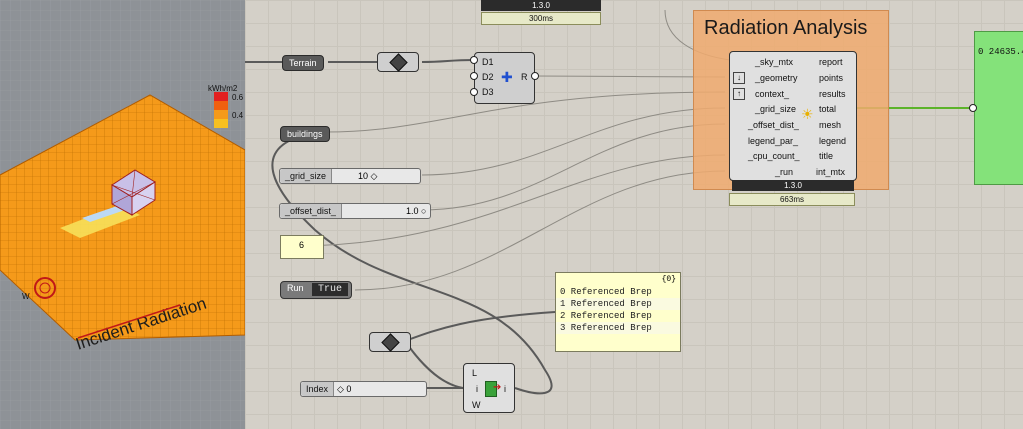  Describe the element at coordinates (488, 77) in the screenshot. I see `input-d2: D2` at that location.